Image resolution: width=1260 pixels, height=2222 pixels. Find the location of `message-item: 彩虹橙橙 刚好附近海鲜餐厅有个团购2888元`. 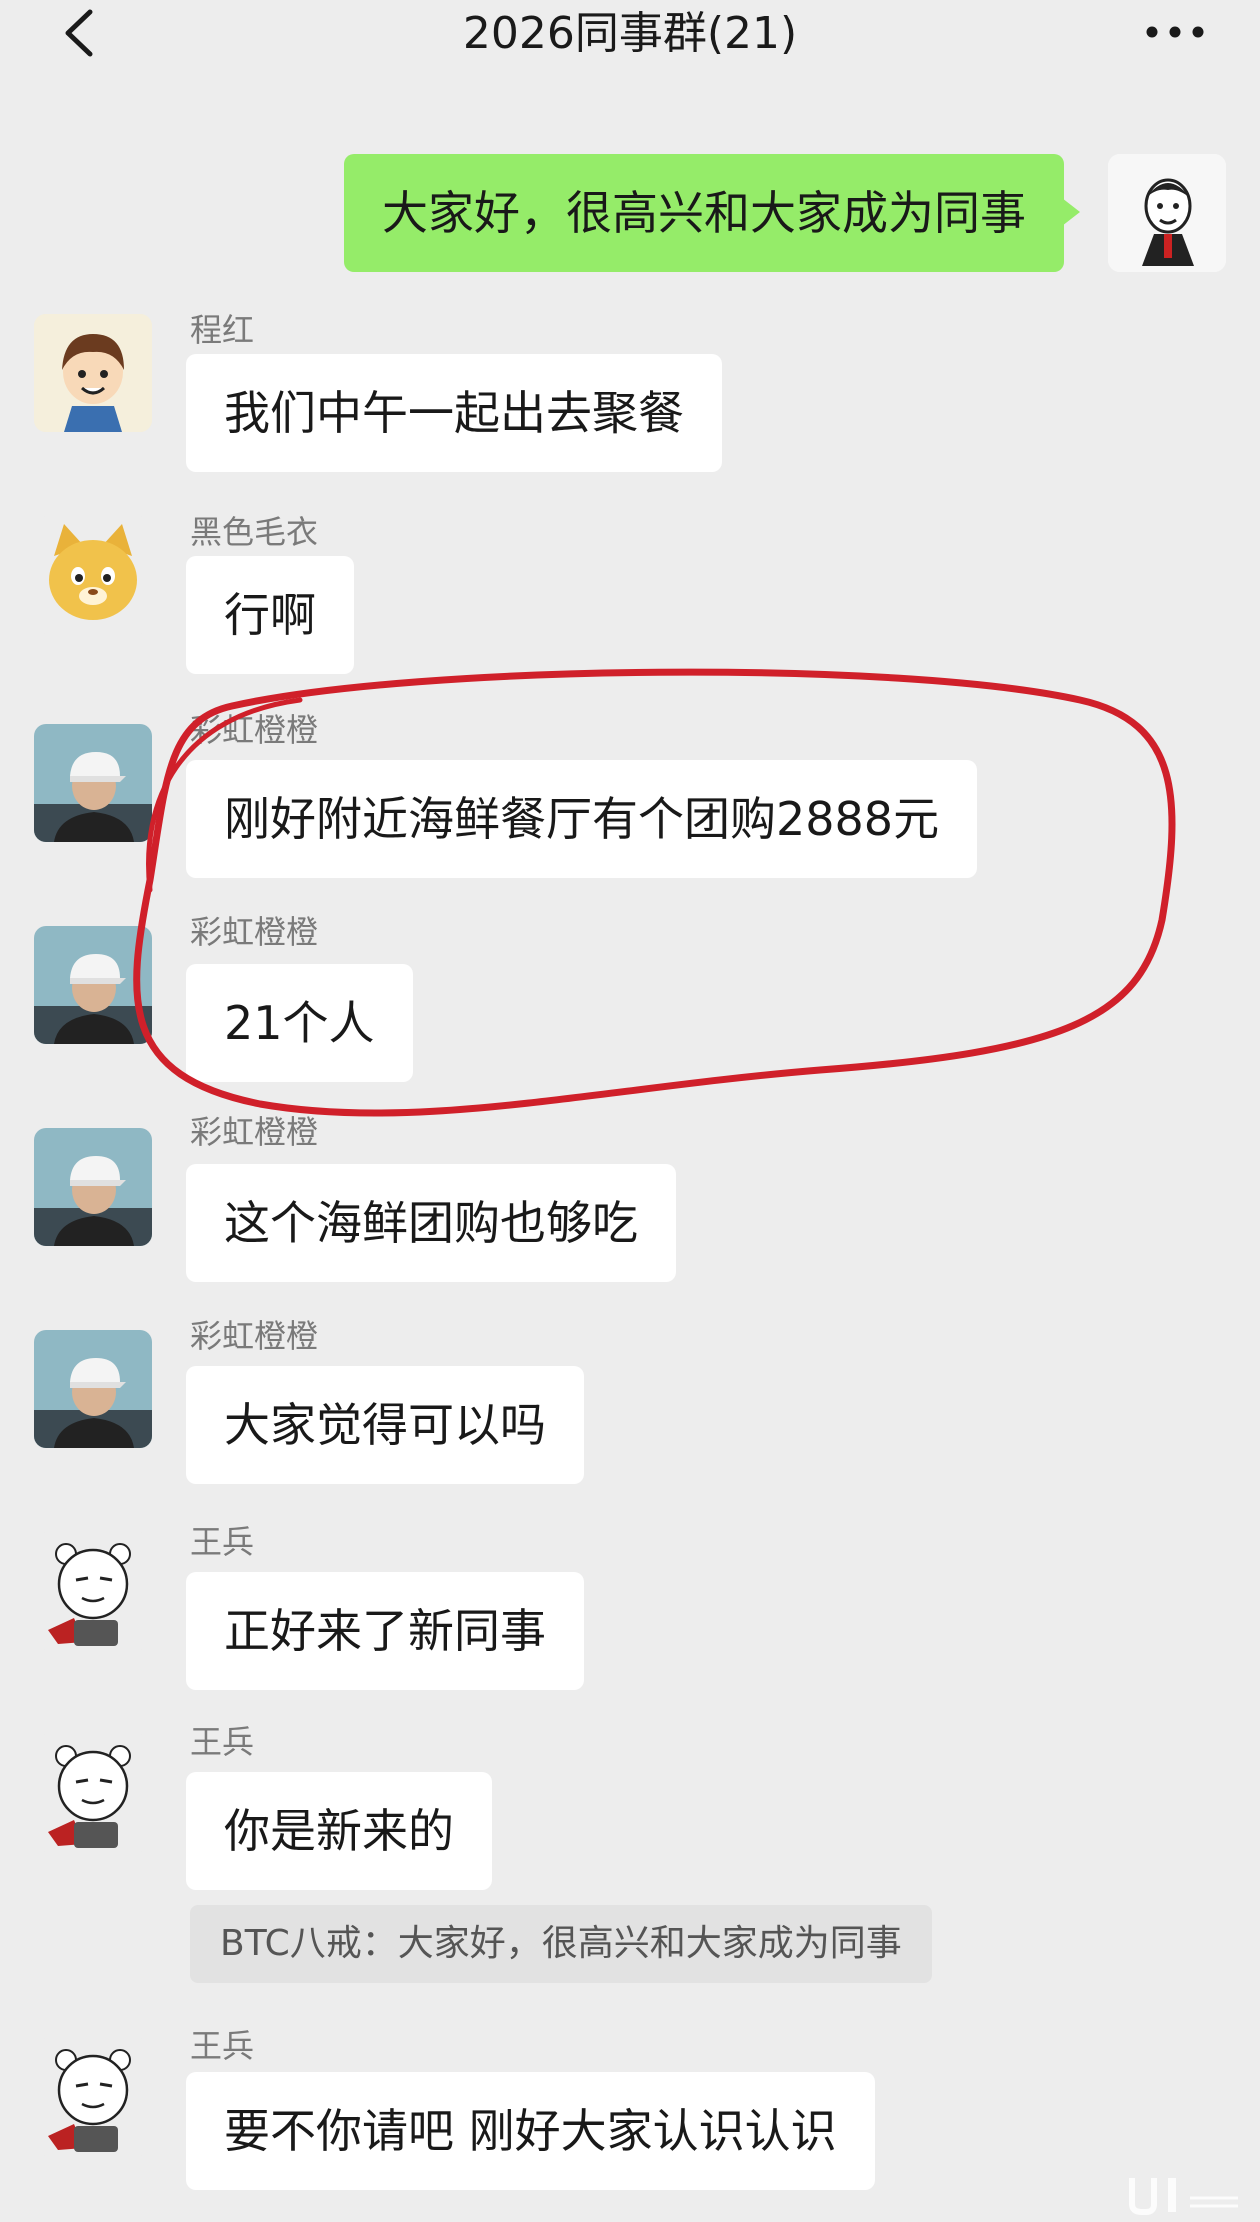

message-item: 彩虹橙橙 刚好附近海鲜餐厅有个团购2888元 is located at coordinates (630, 797).